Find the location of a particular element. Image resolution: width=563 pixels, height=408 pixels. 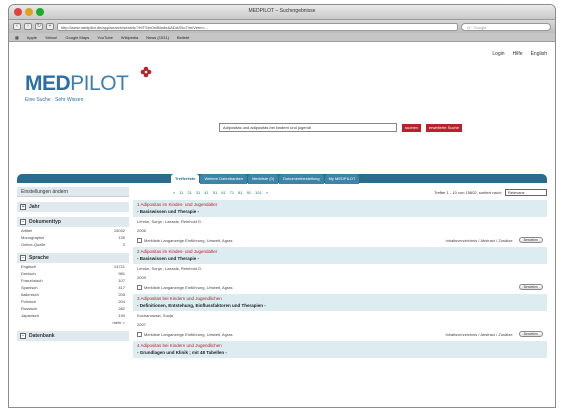

facet-section-doctype: − Dokumenttyp is located at coordinates (73, 222).